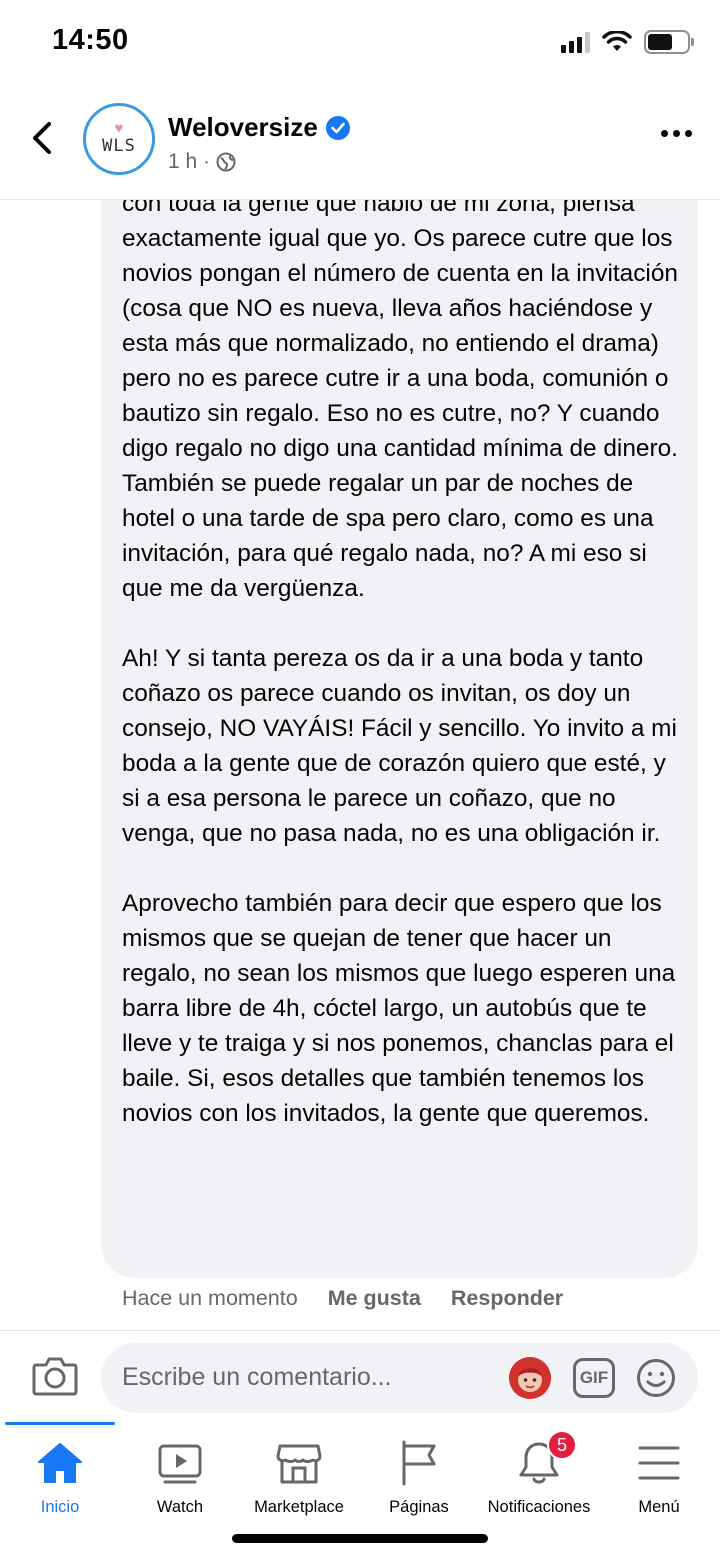 The width and height of the screenshot is (720, 1557). What do you see at coordinates (60, 1423) in the screenshot?
I see `active-tab-indicator` at bounding box center [60, 1423].